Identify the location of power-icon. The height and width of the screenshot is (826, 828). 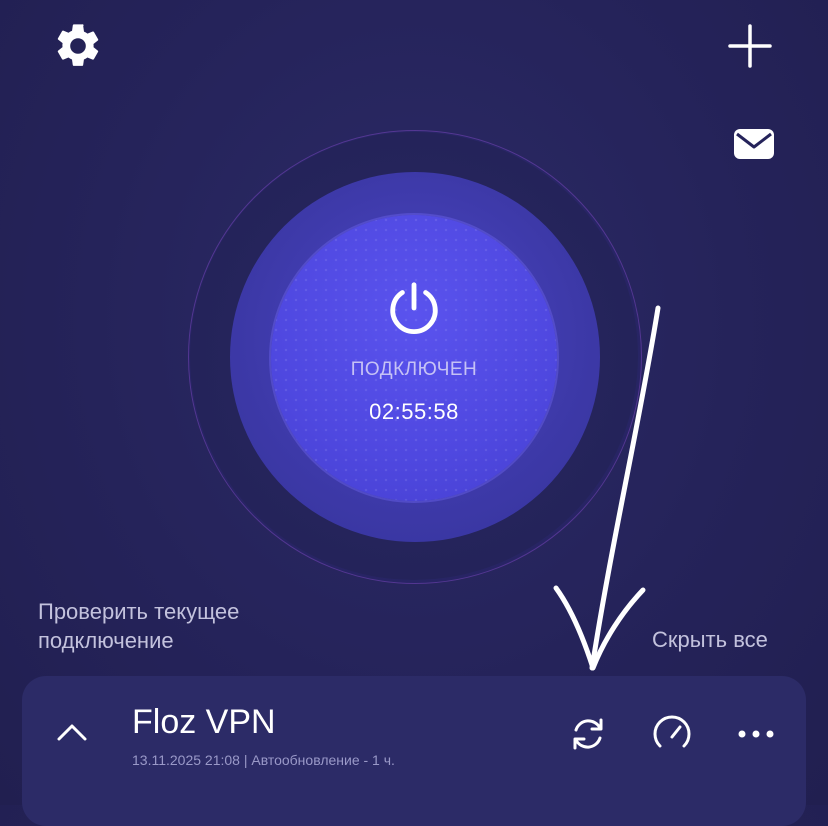
(414, 308).